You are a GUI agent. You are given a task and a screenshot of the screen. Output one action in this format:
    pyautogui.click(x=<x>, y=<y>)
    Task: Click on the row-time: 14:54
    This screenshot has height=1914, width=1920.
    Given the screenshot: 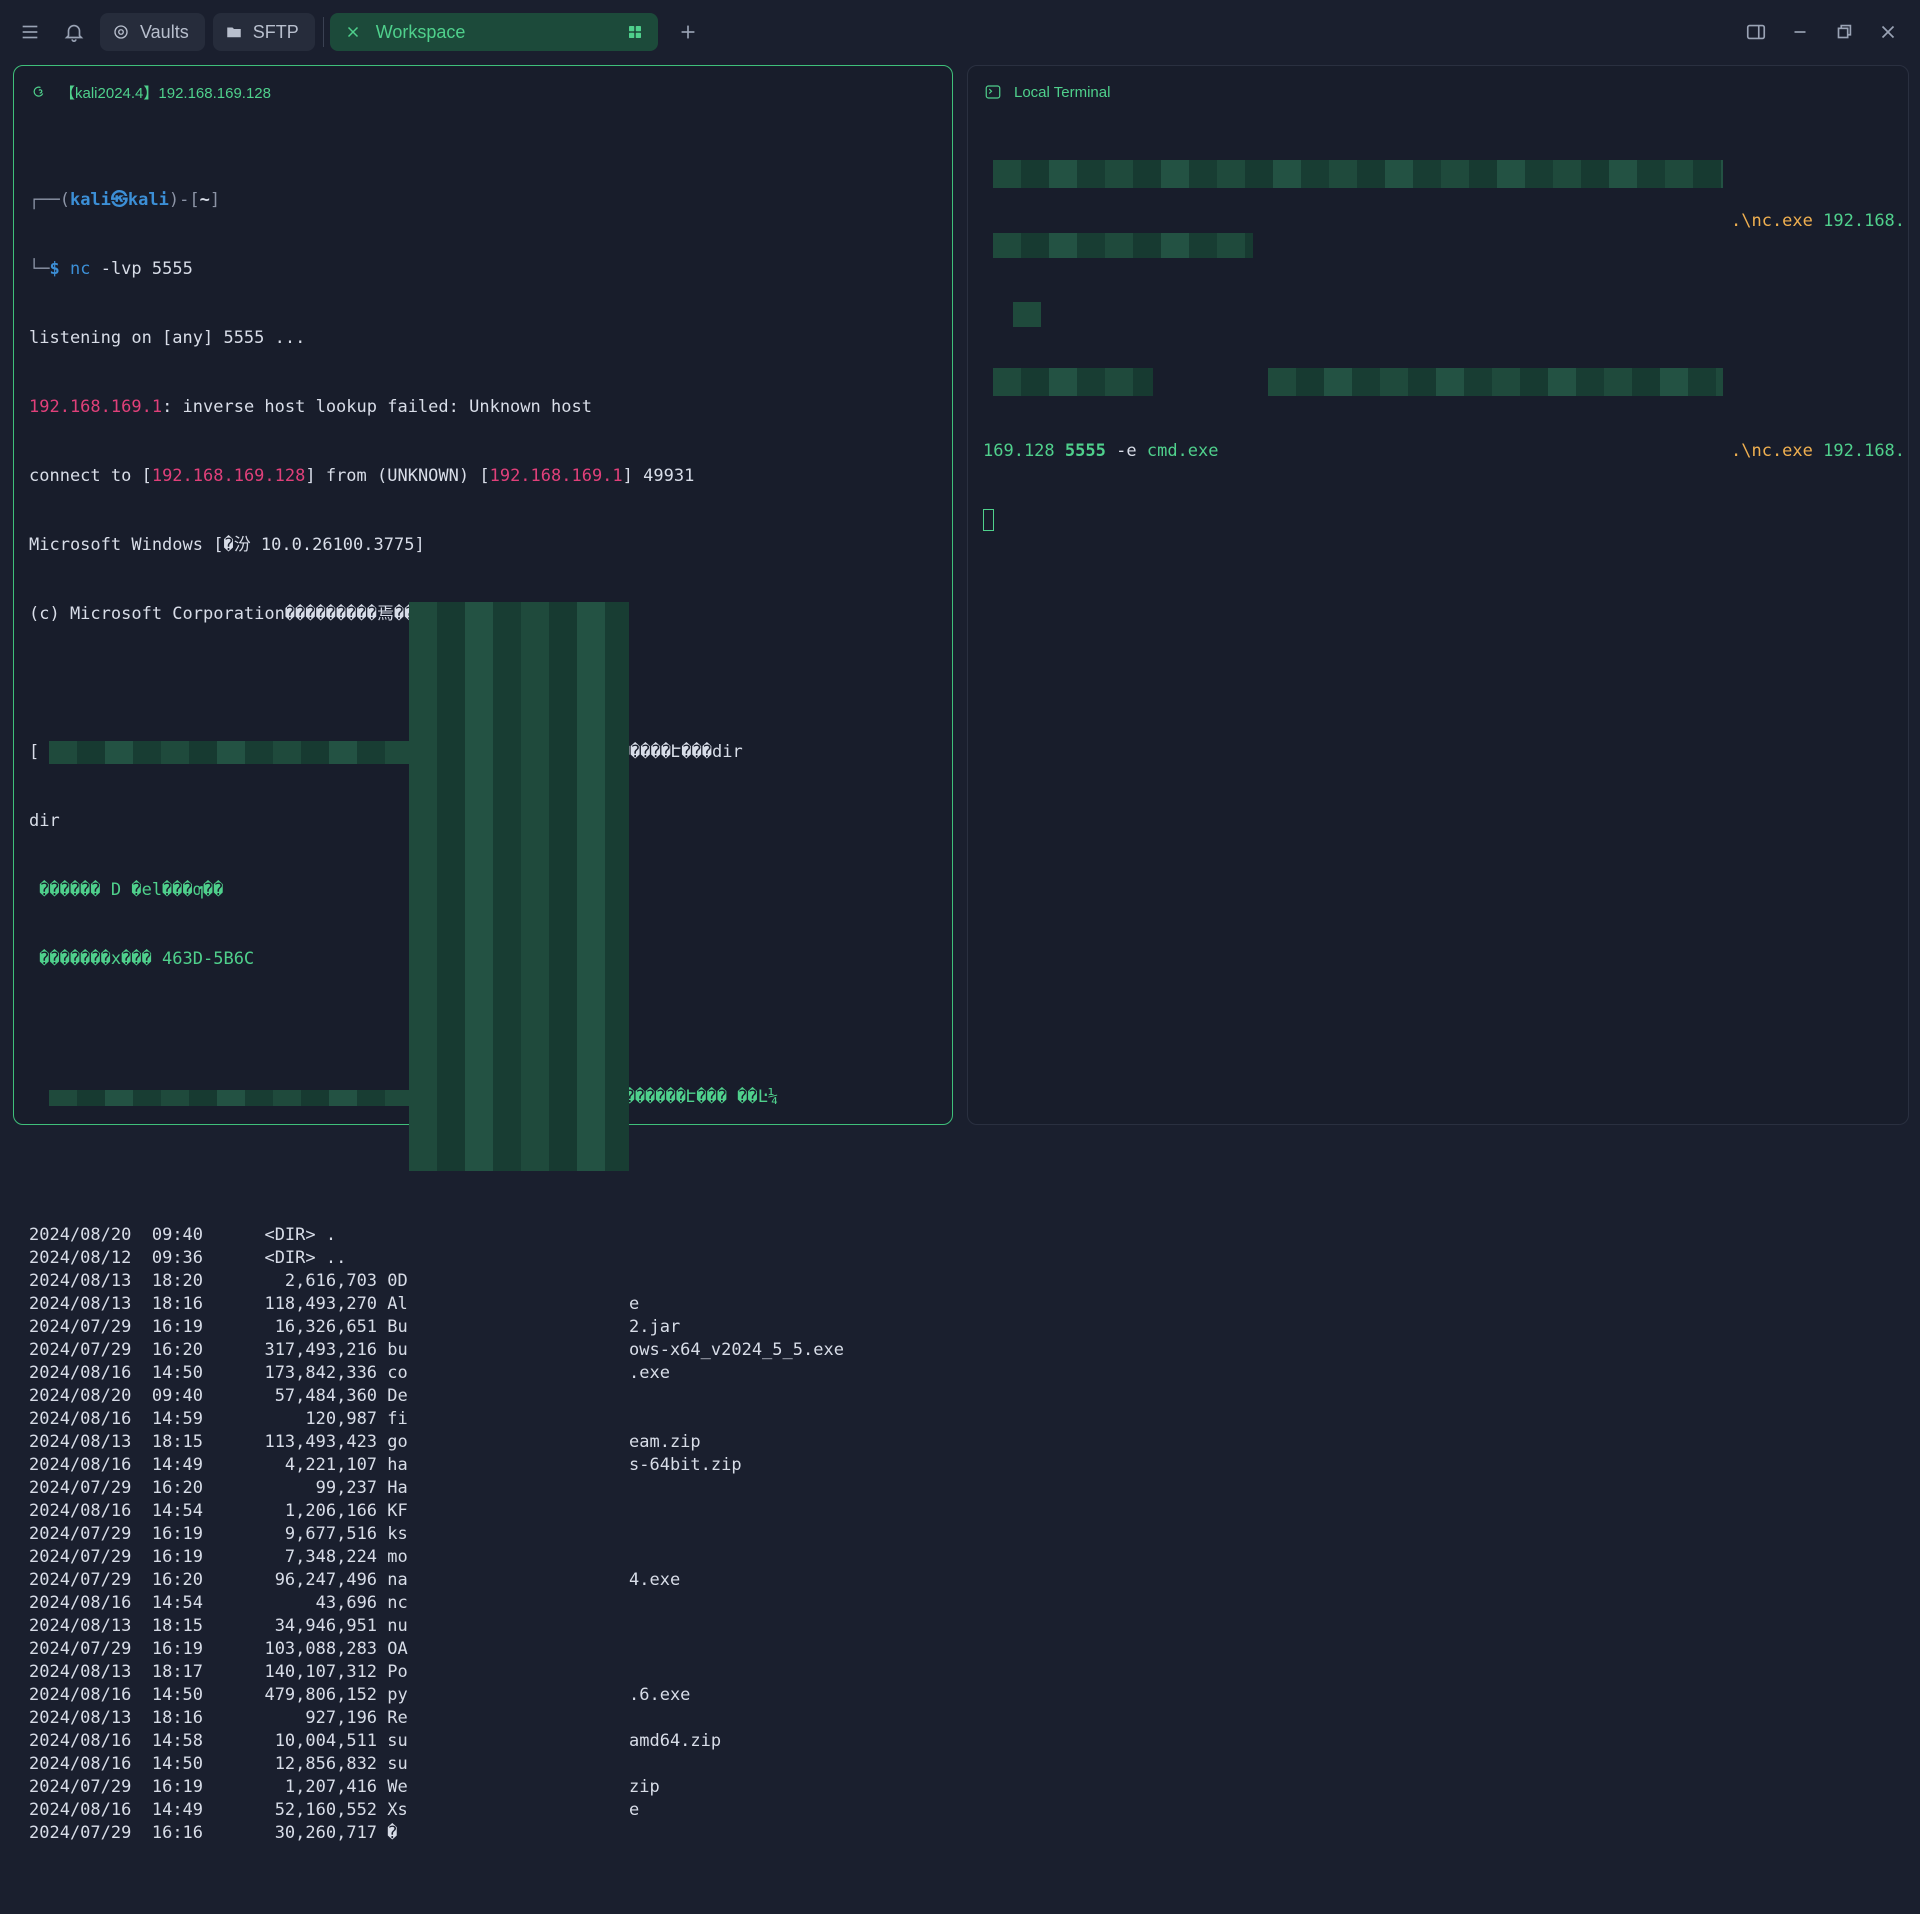 What is the action you would take?
    pyautogui.click(x=177, y=1511)
    